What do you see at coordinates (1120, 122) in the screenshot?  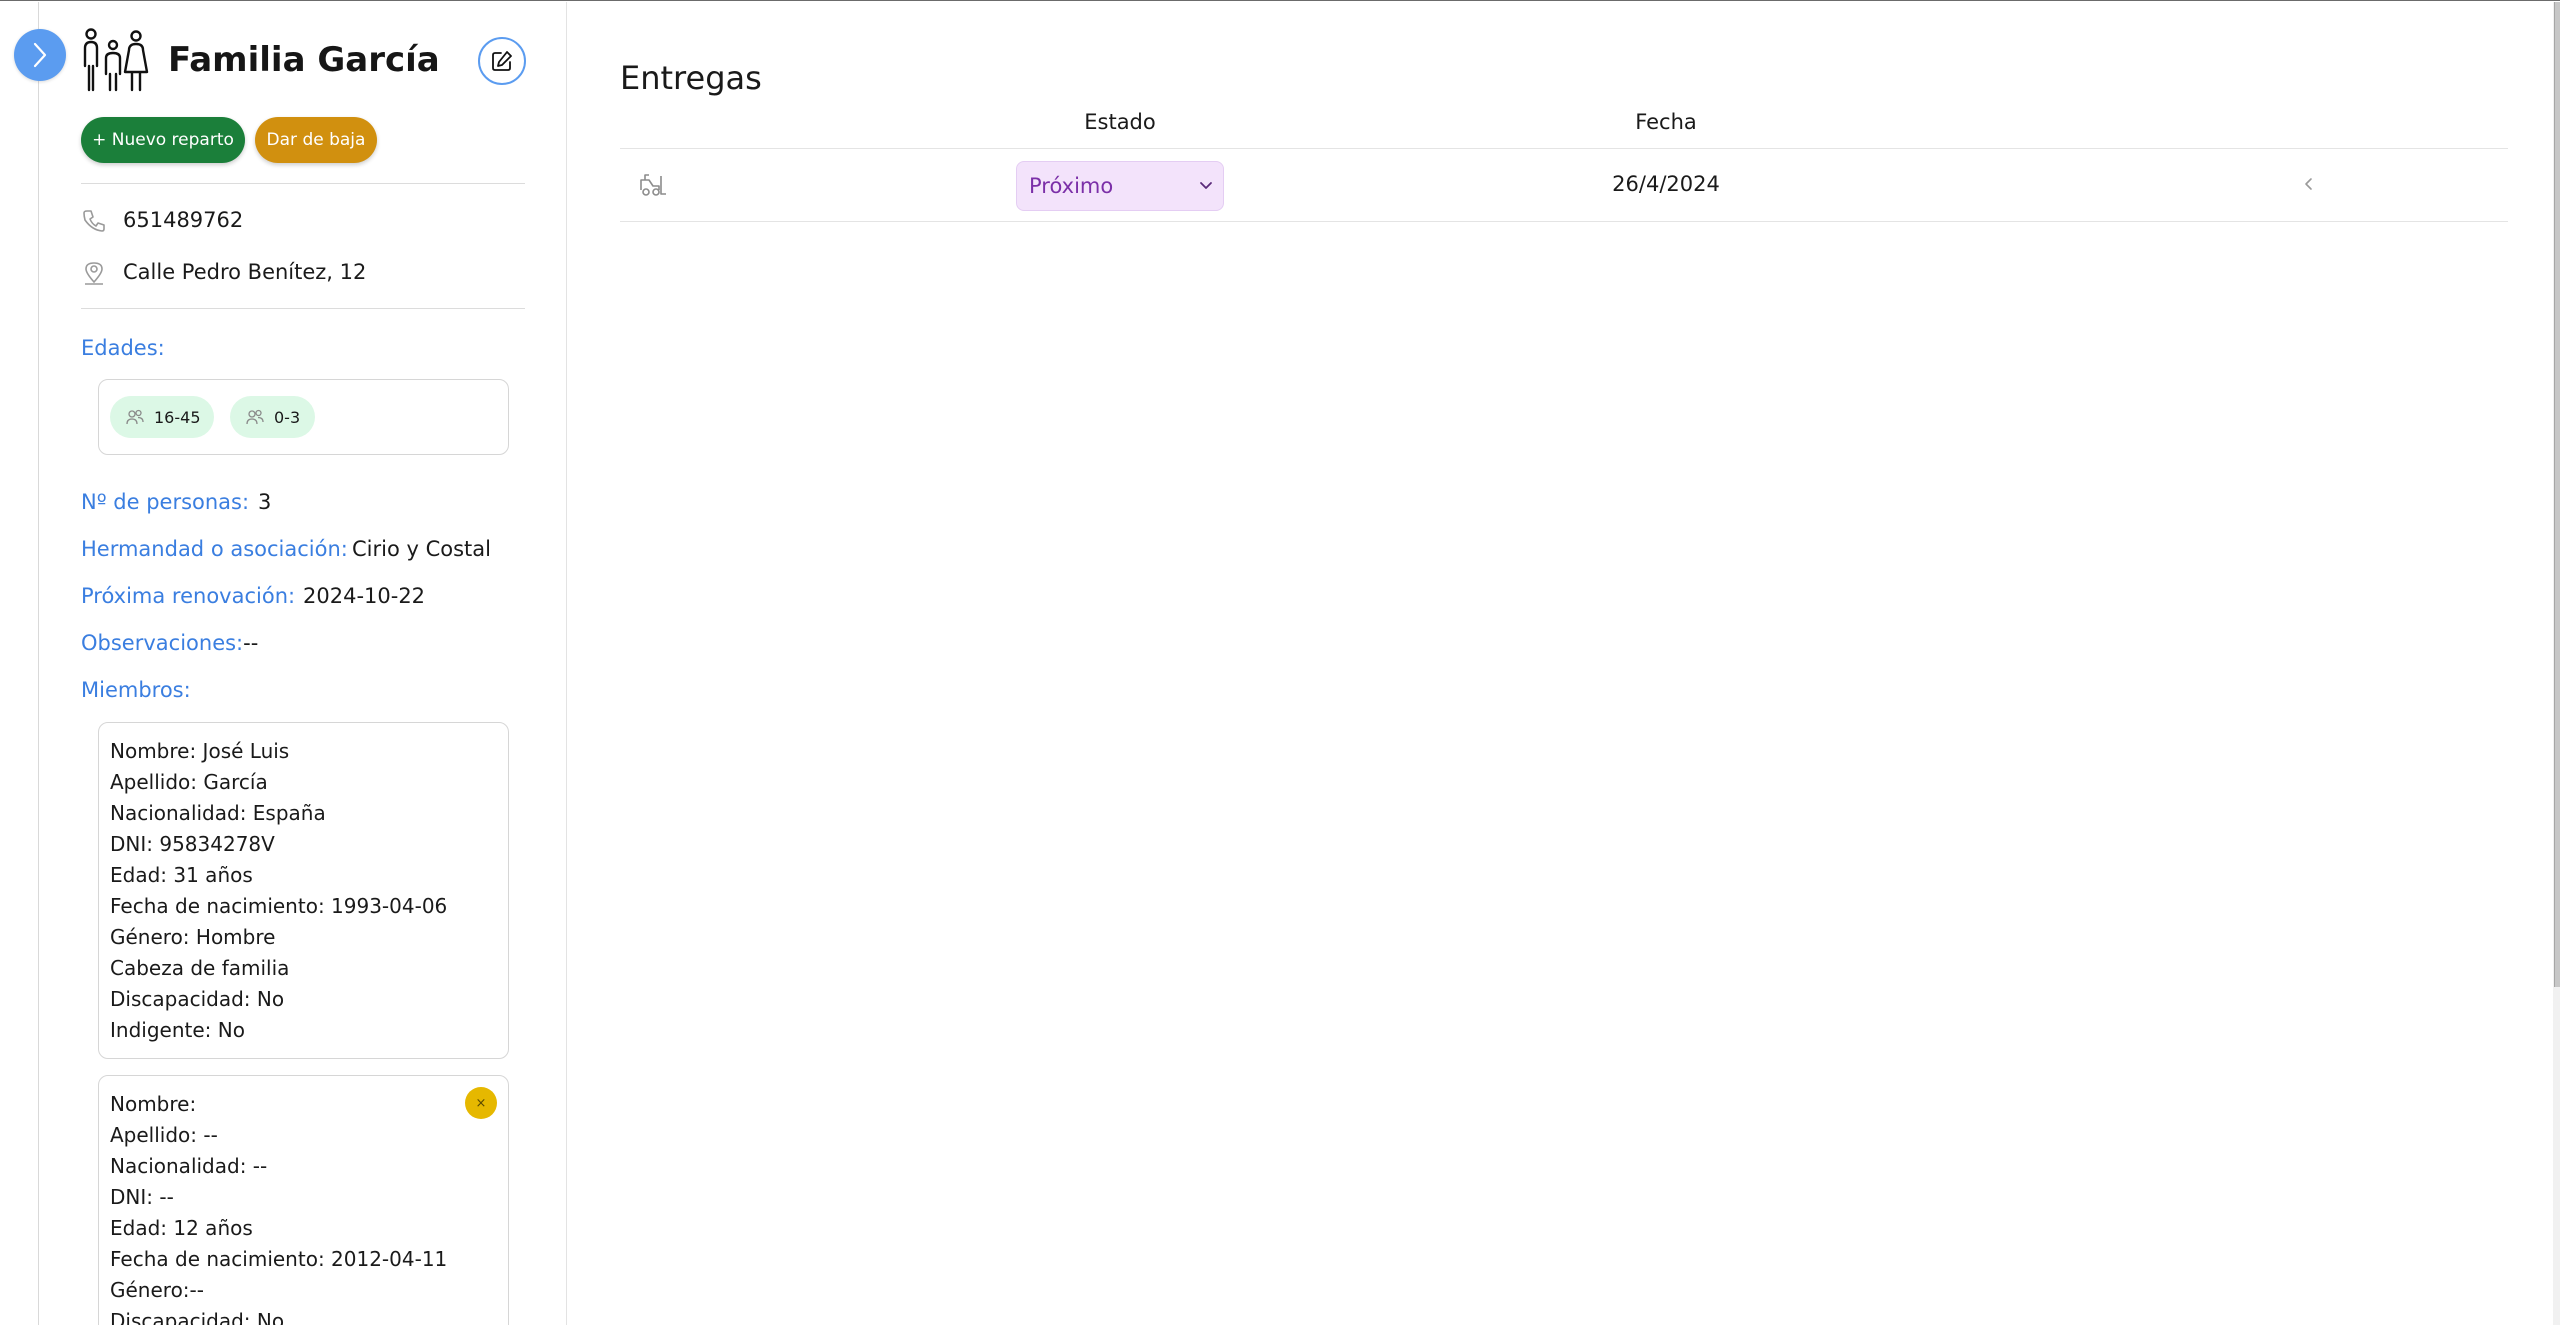 I see `column-header-estado: Estado` at bounding box center [1120, 122].